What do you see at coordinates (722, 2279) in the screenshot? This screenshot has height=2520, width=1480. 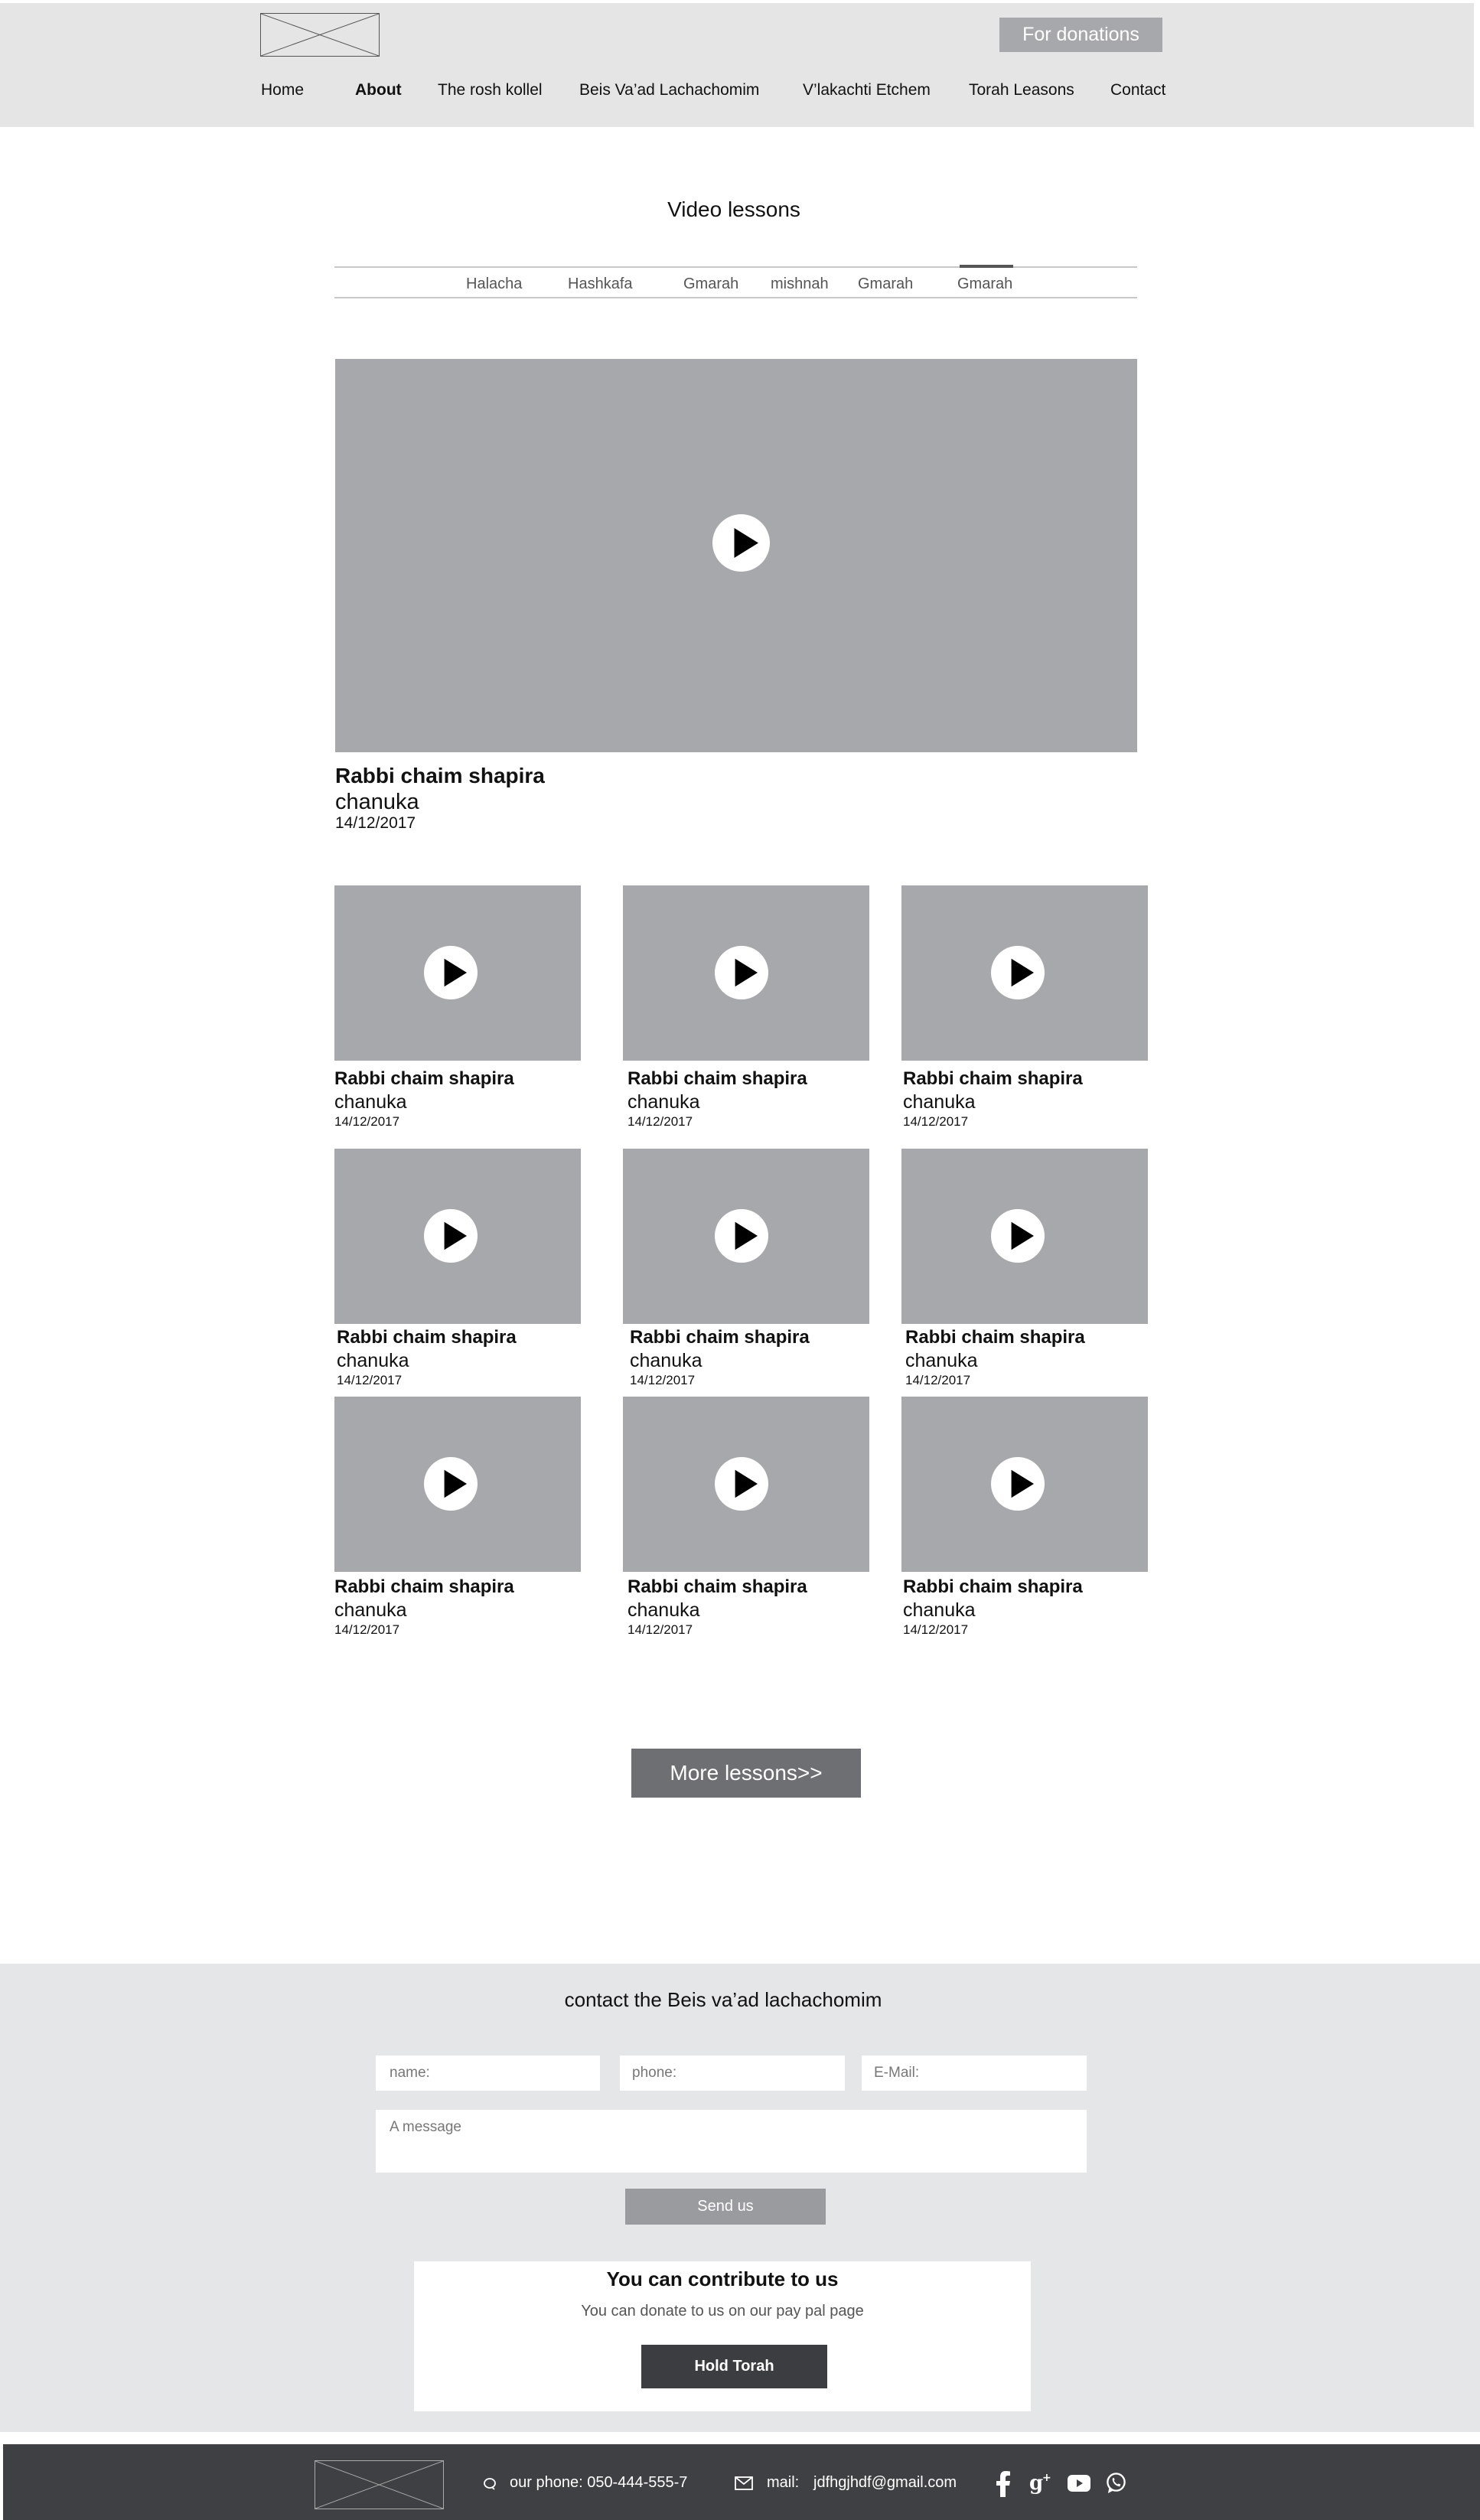 I see `contribute-title: You can contribute to us` at bounding box center [722, 2279].